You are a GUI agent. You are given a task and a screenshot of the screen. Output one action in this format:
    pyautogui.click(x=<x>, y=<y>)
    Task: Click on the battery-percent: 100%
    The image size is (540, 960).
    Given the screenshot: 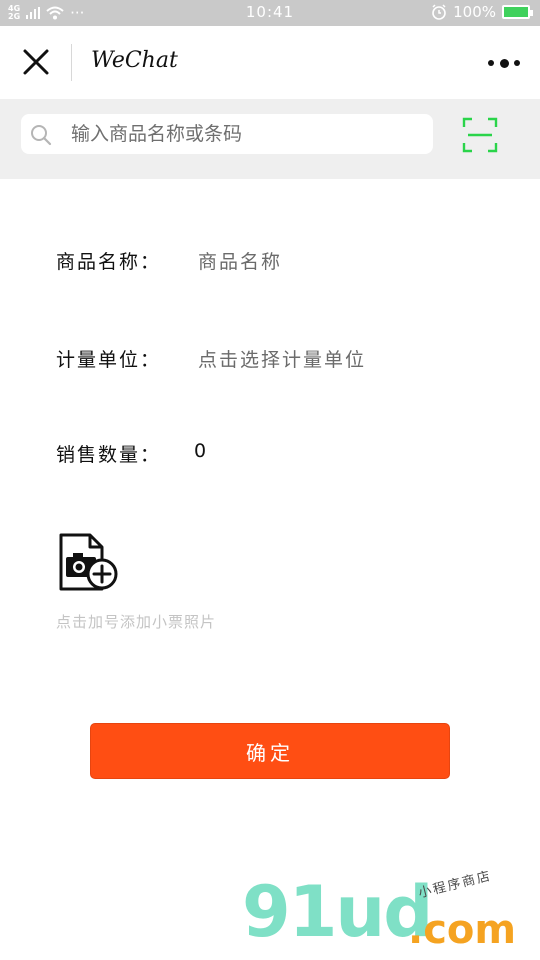 What is the action you would take?
    pyautogui.click(x=474, y=12)
    